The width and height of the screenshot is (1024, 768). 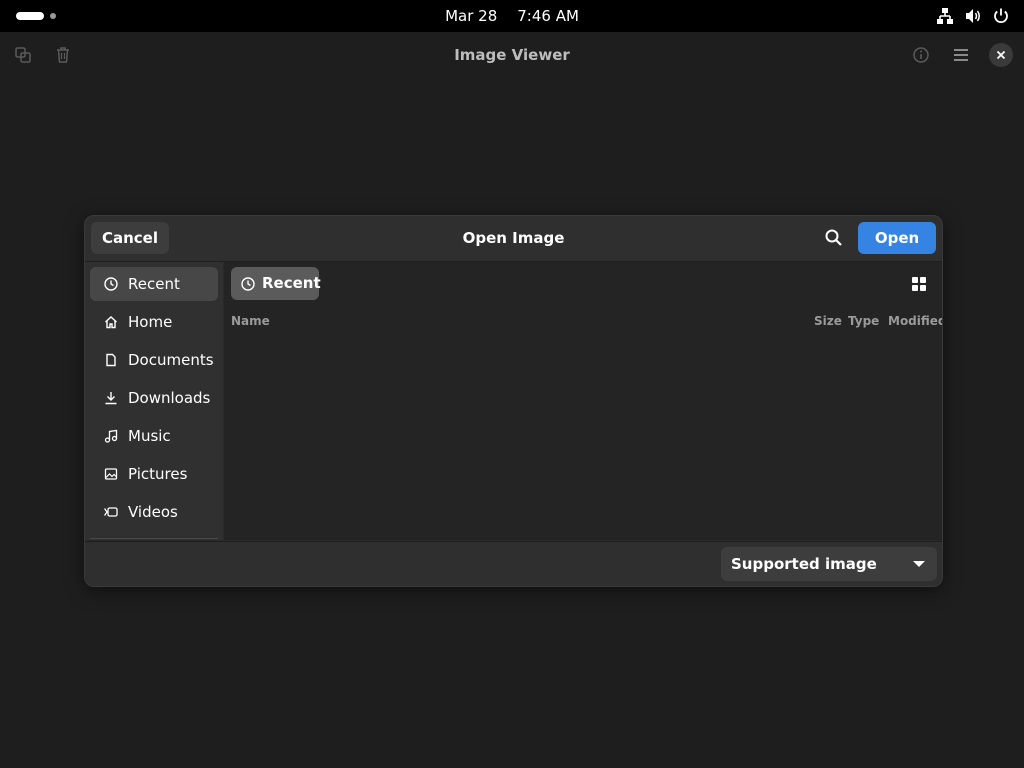 What do you see at coordinates (583, 324) in the screenshot?
I see `column-headers: Name Size Type Modified` at bounding box center [583, 324].